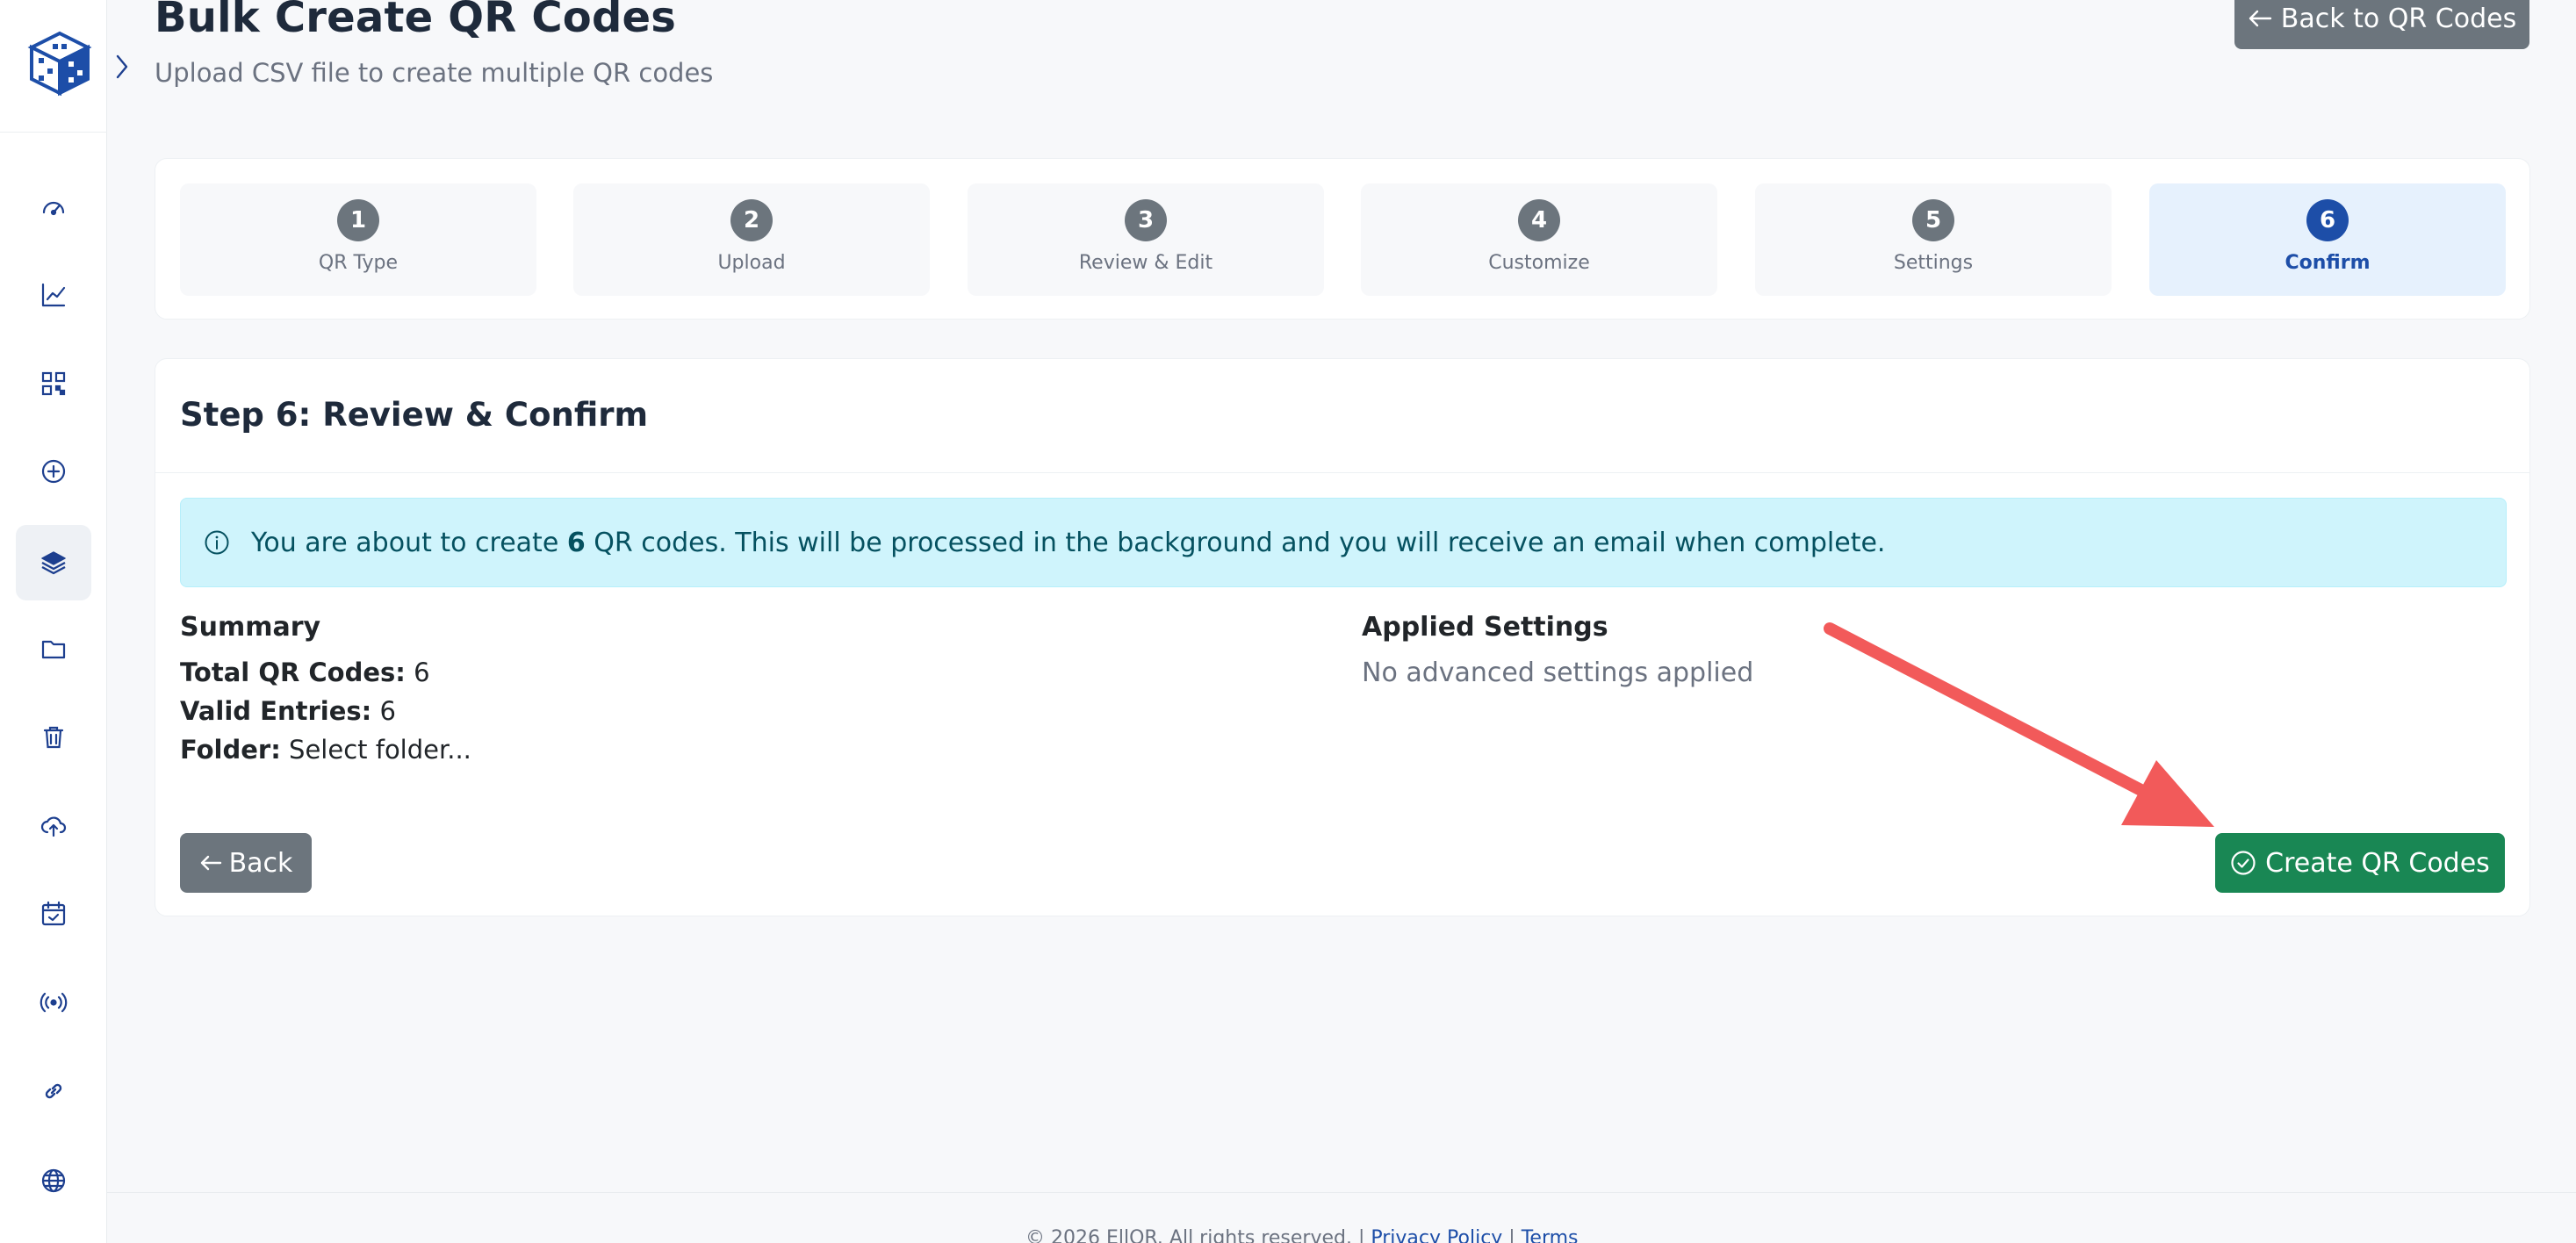  I want to click on summary-total: Total QR Codes: 6, so click(305, 672).